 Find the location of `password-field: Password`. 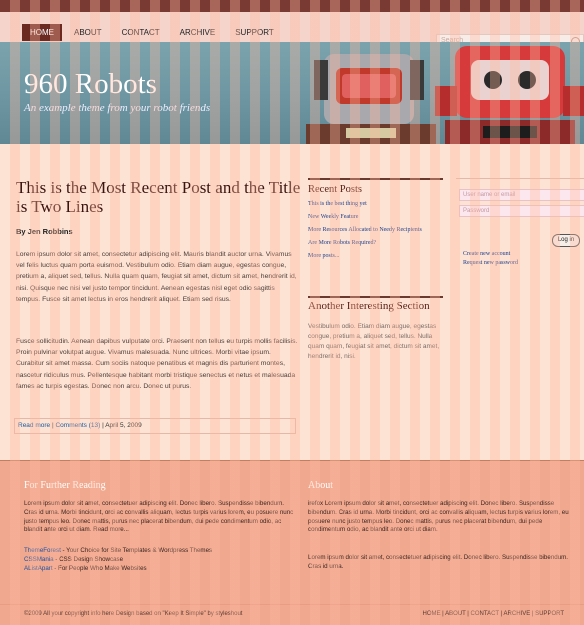

password-field: Password is located at coordinates (521, 211).